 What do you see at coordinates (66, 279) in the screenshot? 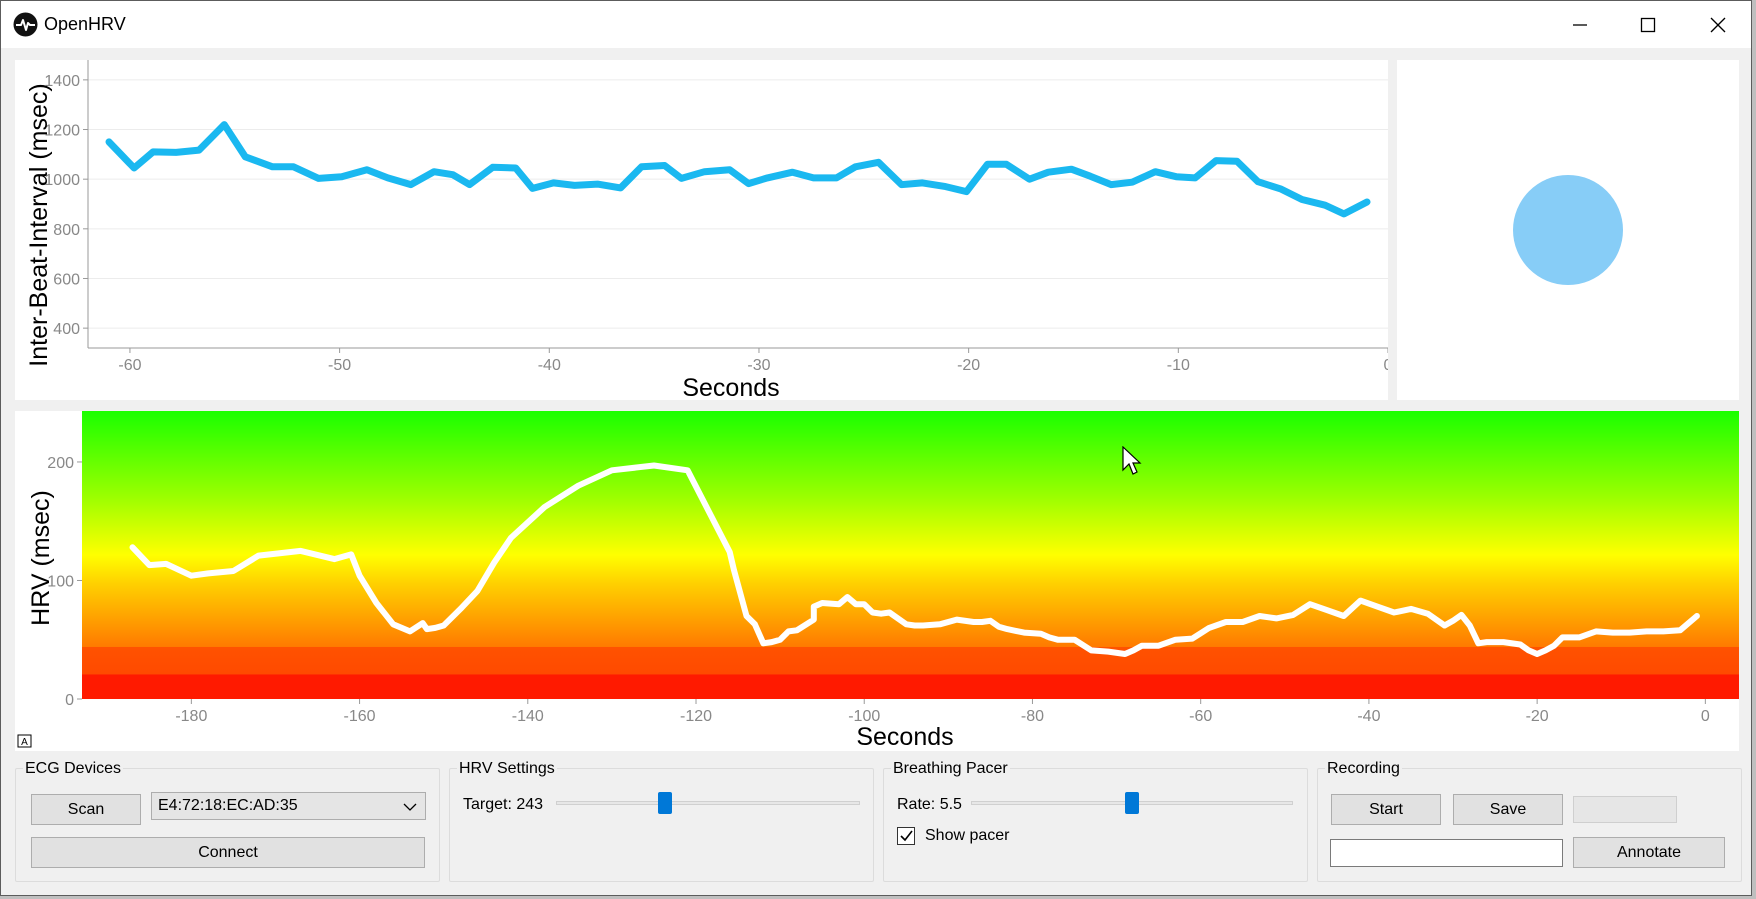
I see `ibi-y-tick-label: 600` at bounding box center [66, 279].